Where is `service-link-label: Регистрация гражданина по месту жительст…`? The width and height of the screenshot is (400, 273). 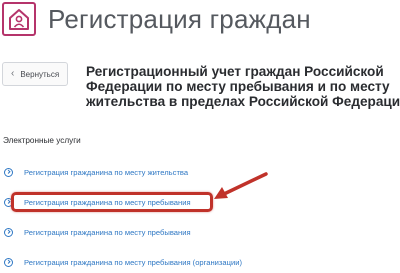 service-link-label: Регистрация гражданина по месту жительст… is located at coordinates (106, 172).